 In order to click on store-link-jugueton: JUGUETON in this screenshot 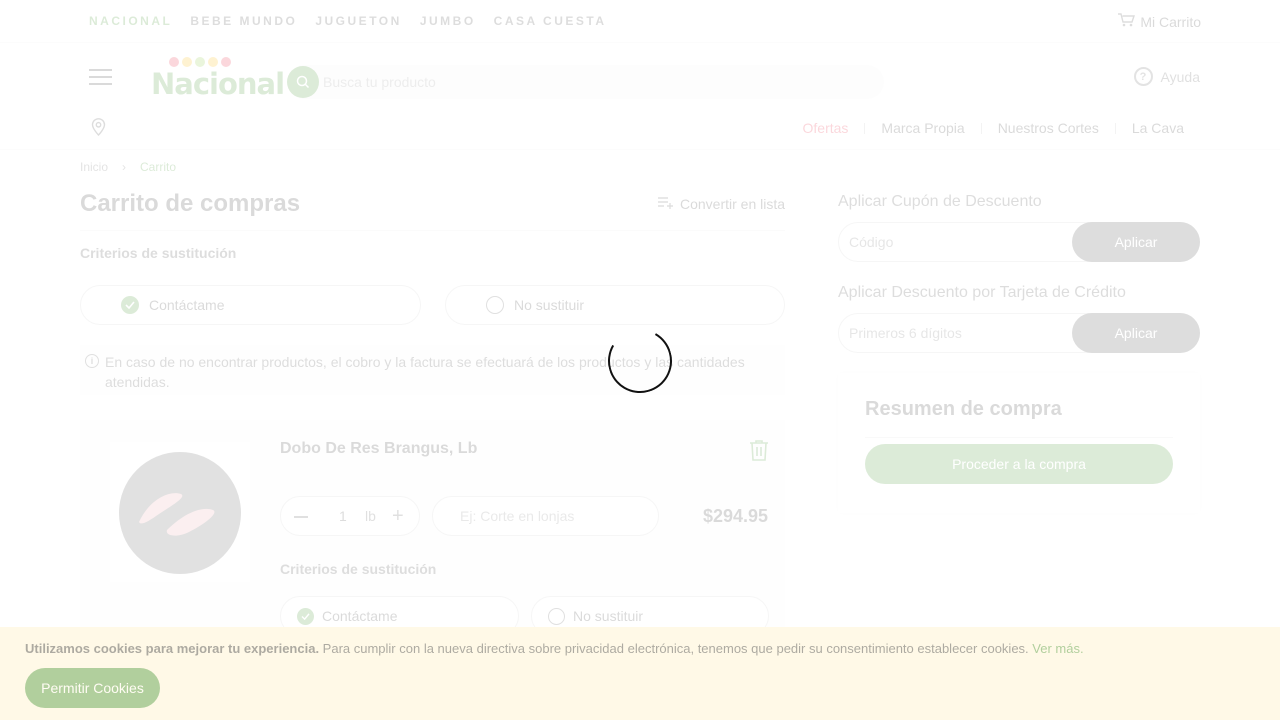, I will do `click(358, 21)`.